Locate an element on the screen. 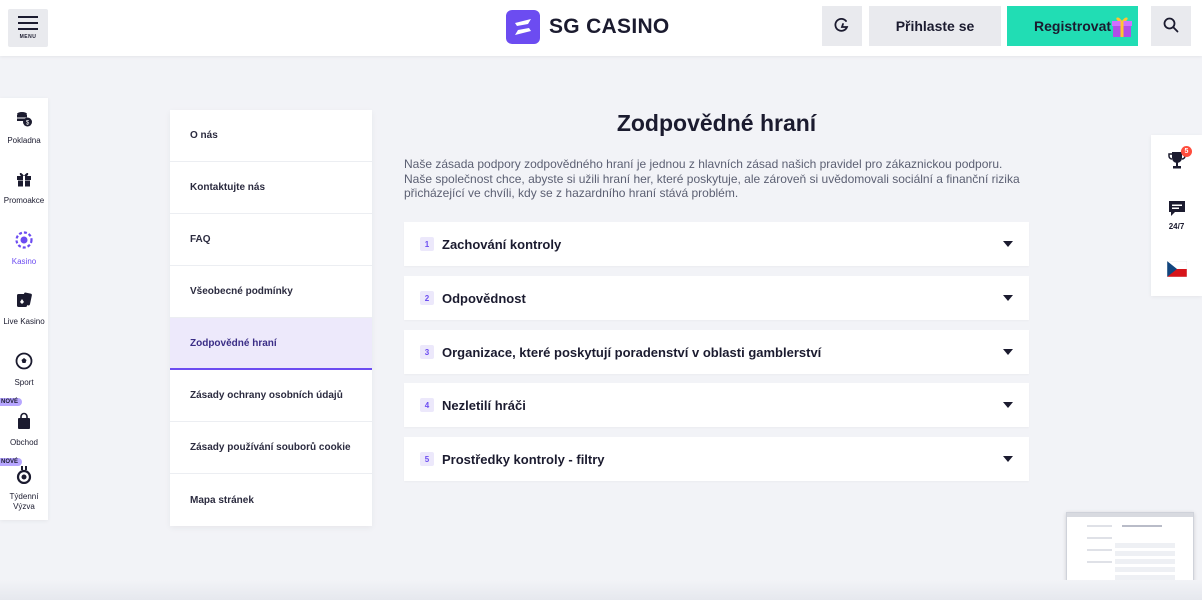 The width and height of the screenshot is (1202, 600). nav-promoakce: Promoakce is located at coordinates (24, 188).